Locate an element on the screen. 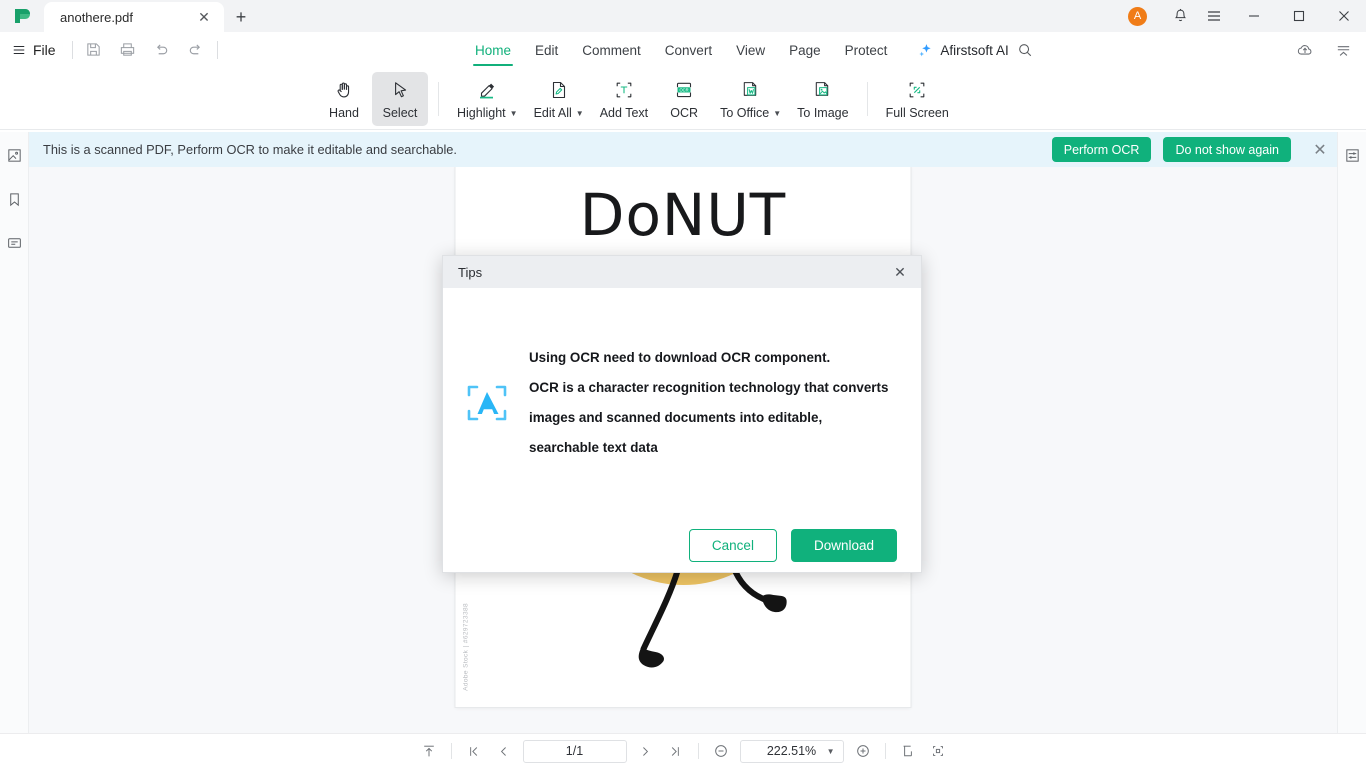 The height and width of the screenshot is (768, 1366). dialog-title: Tips is located at coordinates (470, 272).